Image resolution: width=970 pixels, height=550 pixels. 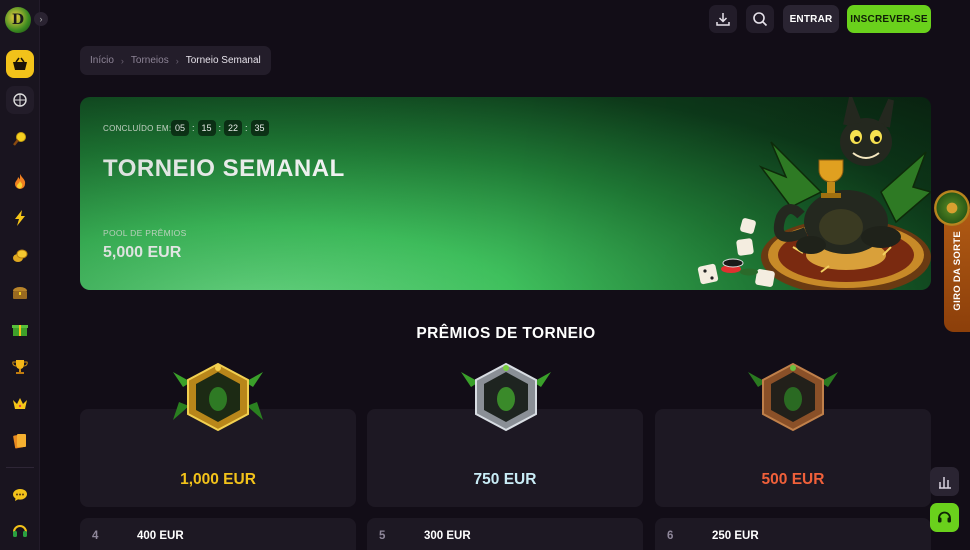 What do you see at coordinates (793, 534) in the screenshot?
I see `rank-row-6: 6 250 EUR` at bounding box center [793, 534].